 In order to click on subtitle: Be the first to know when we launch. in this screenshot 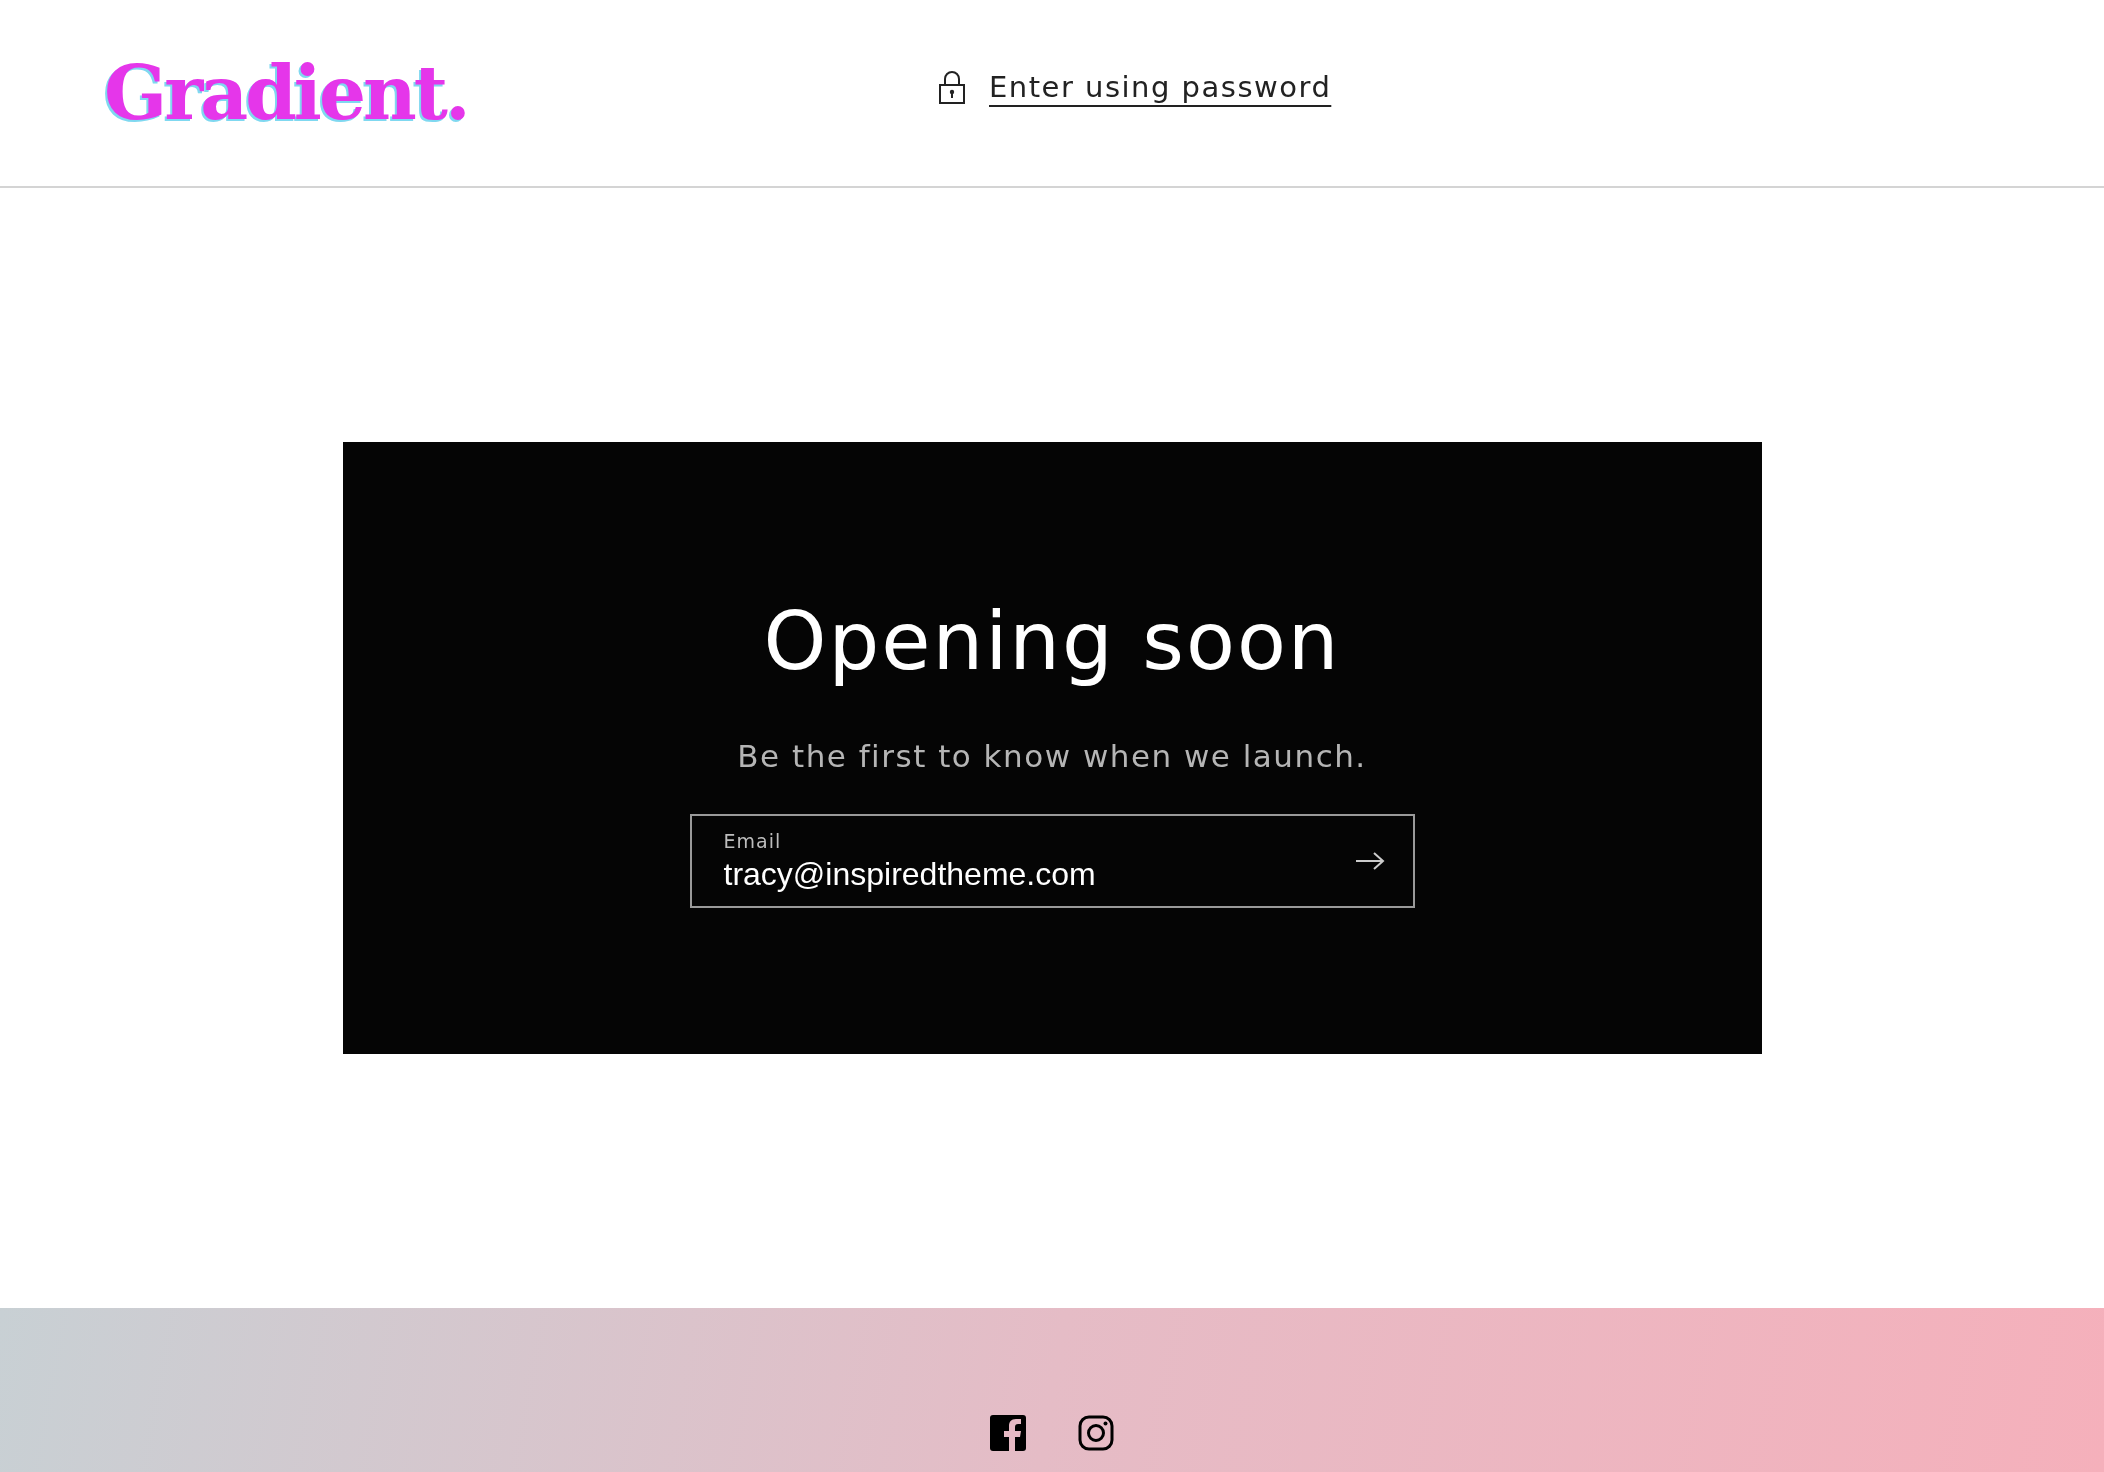, I will do `click(1052, 756)`.